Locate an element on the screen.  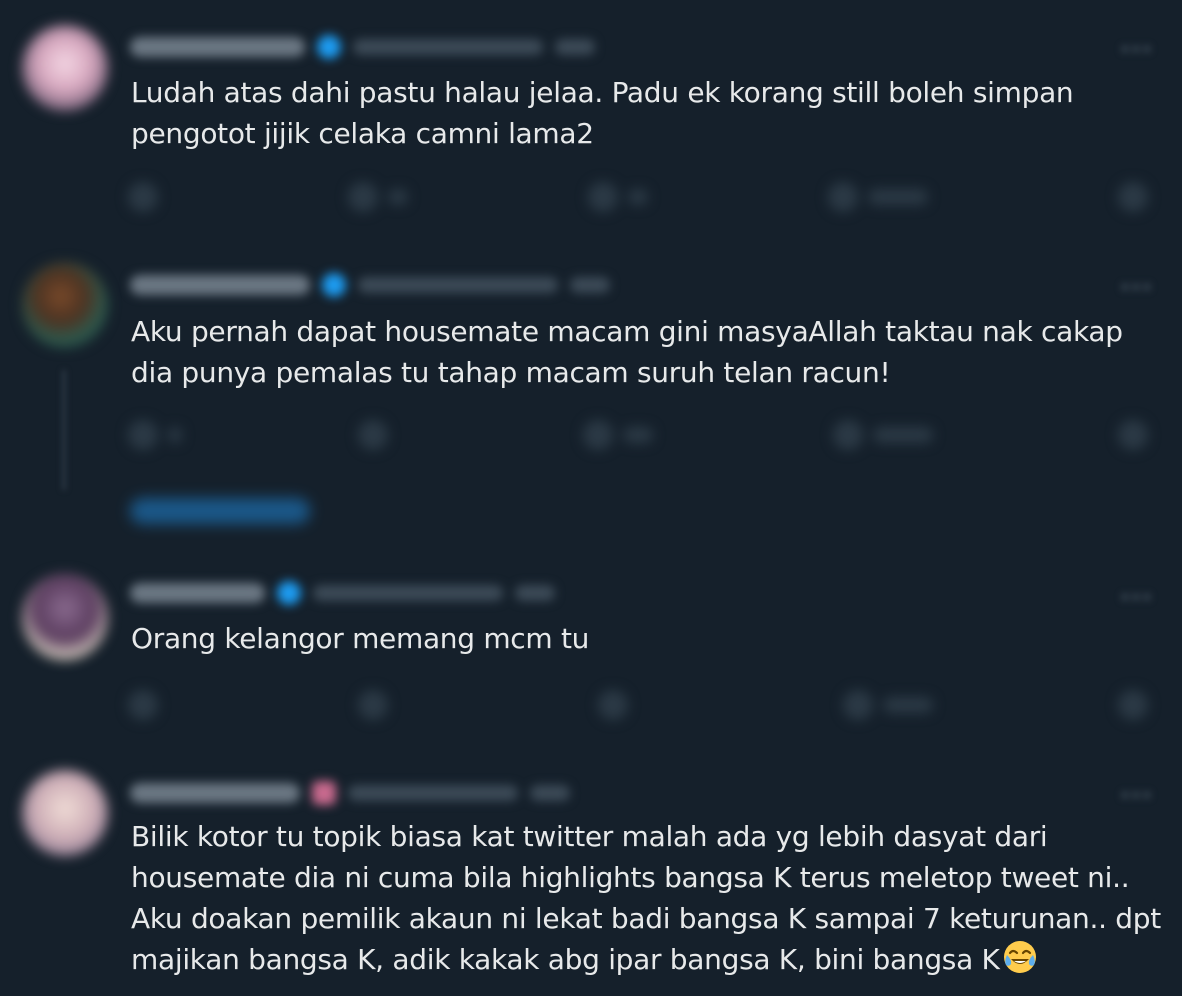
face-with-tears-of-joy-emoji is located at coordinates (1019, 957).